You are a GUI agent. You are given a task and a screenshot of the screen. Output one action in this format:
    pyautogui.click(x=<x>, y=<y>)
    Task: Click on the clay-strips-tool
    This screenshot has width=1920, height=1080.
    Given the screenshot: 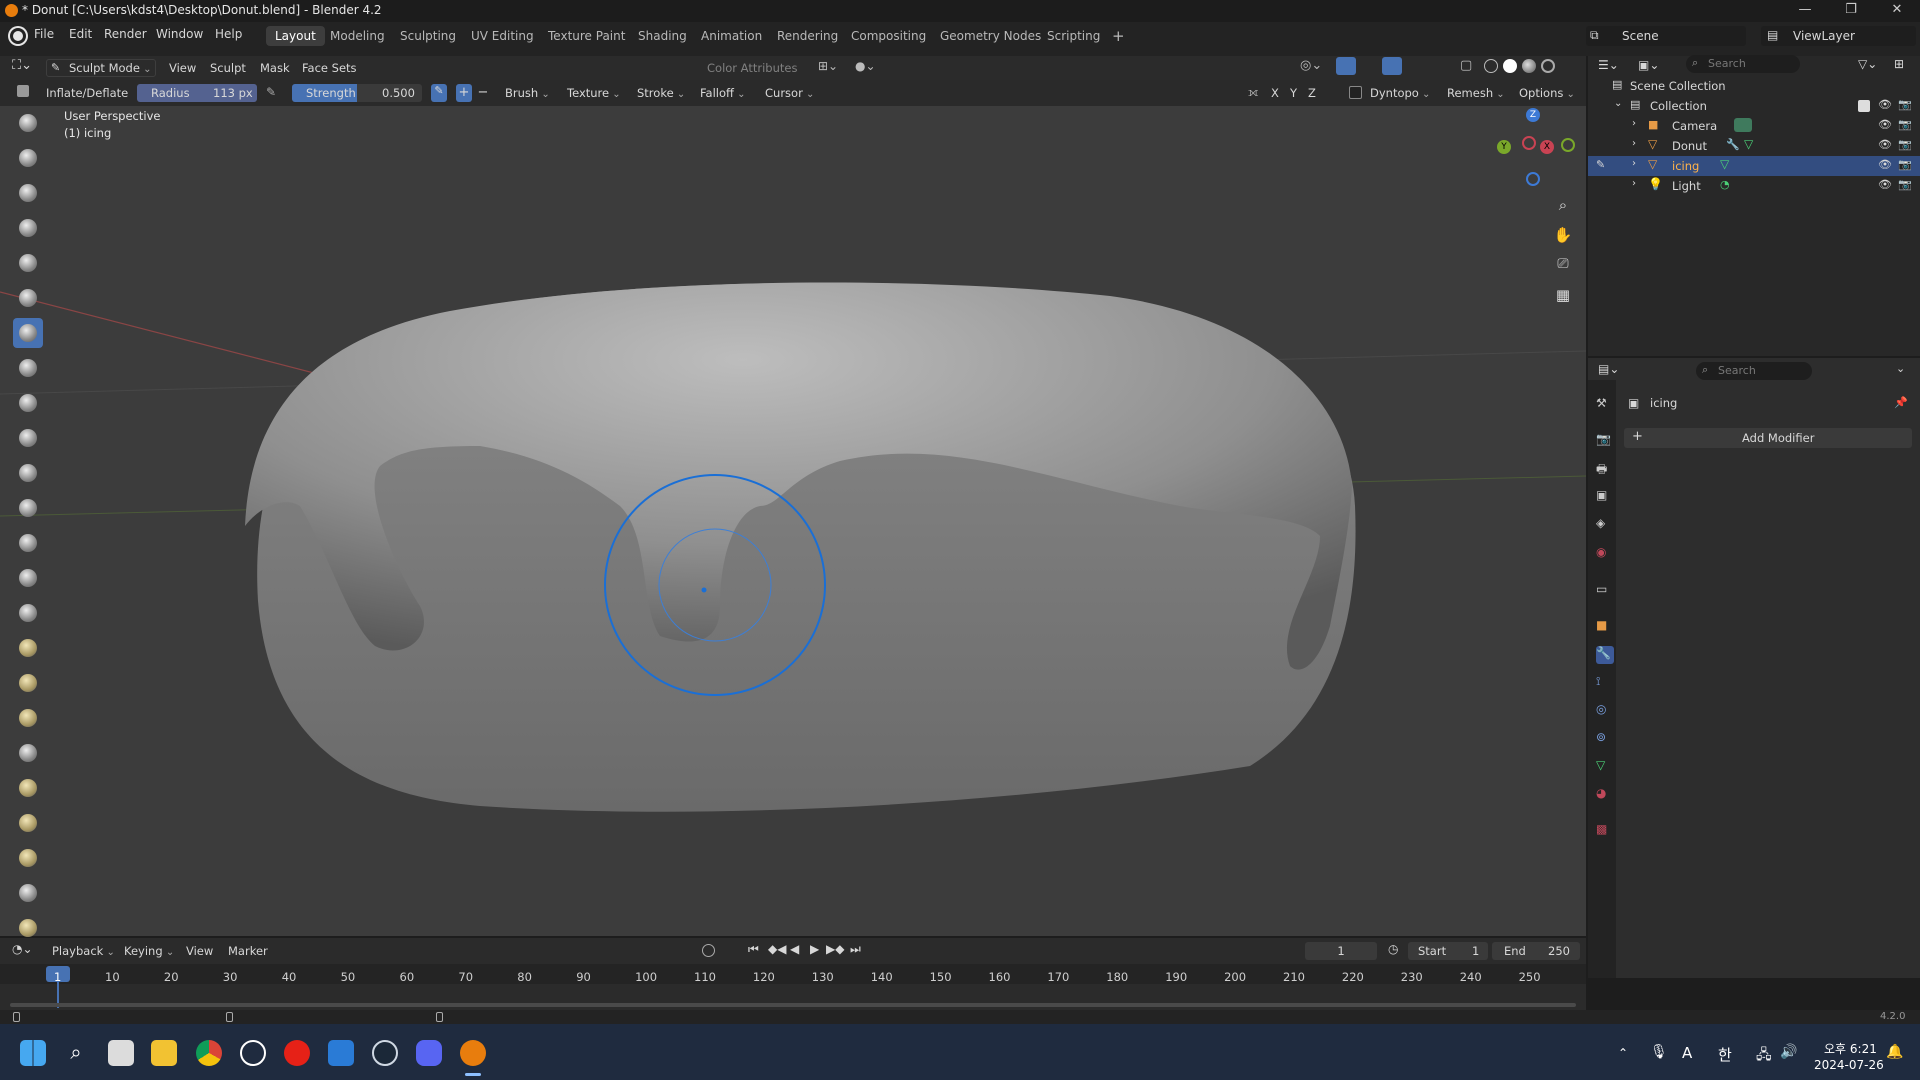 What is the action you would take?
    pyautogui.click(x=28, y=228)
    